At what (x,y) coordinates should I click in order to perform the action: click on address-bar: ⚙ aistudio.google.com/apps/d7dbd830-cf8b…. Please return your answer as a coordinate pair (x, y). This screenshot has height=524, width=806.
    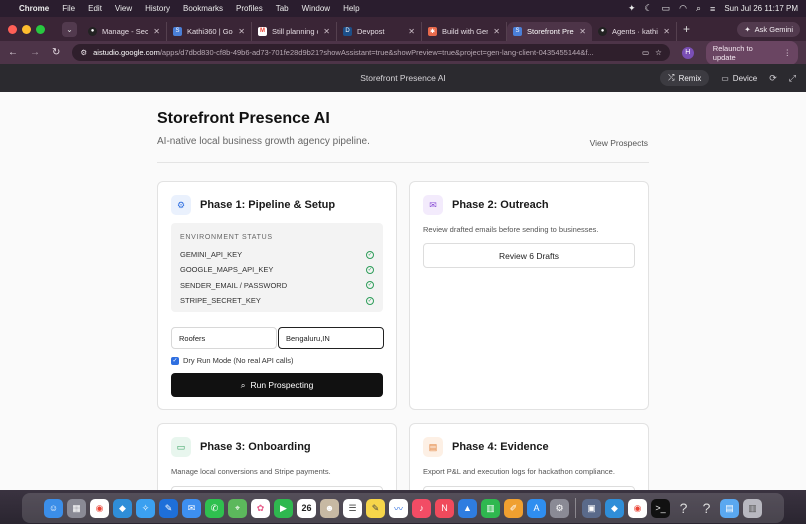
    Looking at the image, I should click on (371, 52).